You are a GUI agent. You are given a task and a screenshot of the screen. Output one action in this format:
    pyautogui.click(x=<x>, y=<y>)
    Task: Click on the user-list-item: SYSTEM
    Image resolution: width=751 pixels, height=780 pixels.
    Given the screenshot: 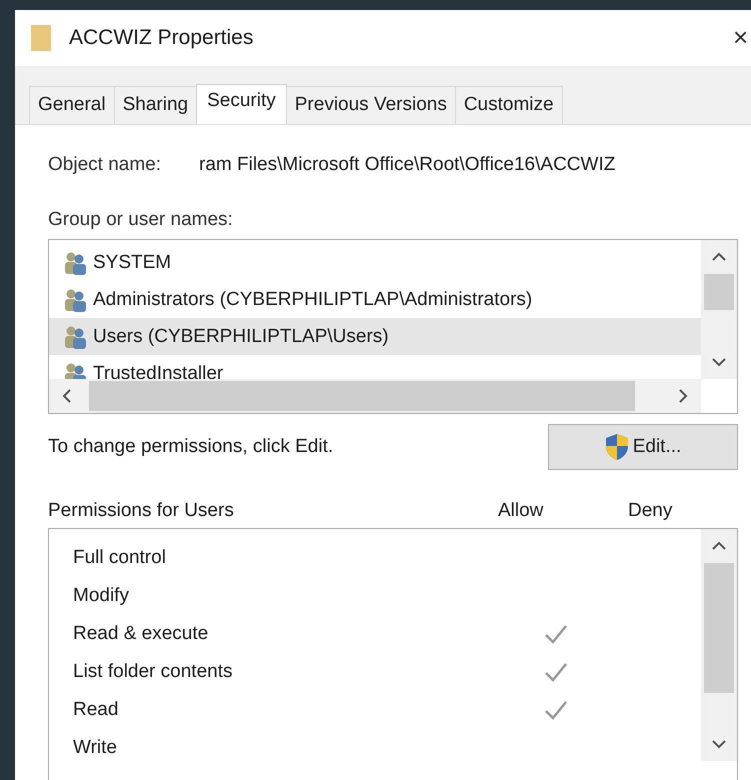 What is the action you would take?
    pyautogui.click(x=375, y=262)
    